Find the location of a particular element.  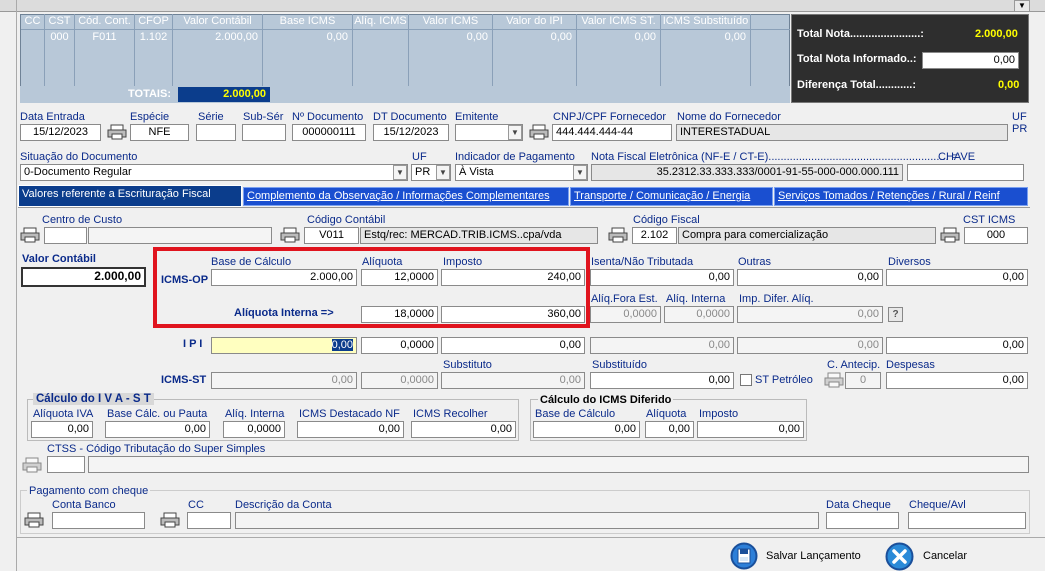

ipi-imposto-input: 0,00 is located at coordinates (513, 345).